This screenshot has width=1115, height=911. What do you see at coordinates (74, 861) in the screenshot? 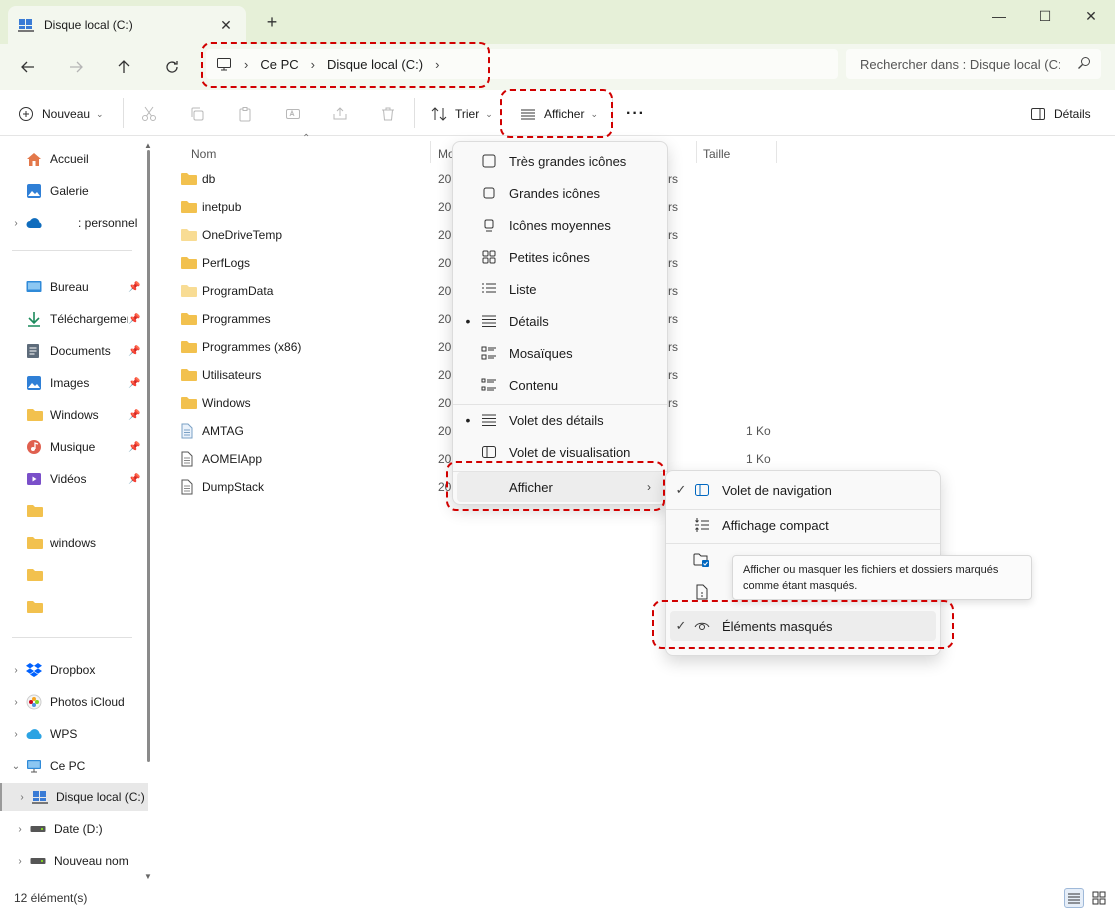
I see `sidebar-item-nouveau-nom: › Nouveau nom` at bounding box center [74, 861].